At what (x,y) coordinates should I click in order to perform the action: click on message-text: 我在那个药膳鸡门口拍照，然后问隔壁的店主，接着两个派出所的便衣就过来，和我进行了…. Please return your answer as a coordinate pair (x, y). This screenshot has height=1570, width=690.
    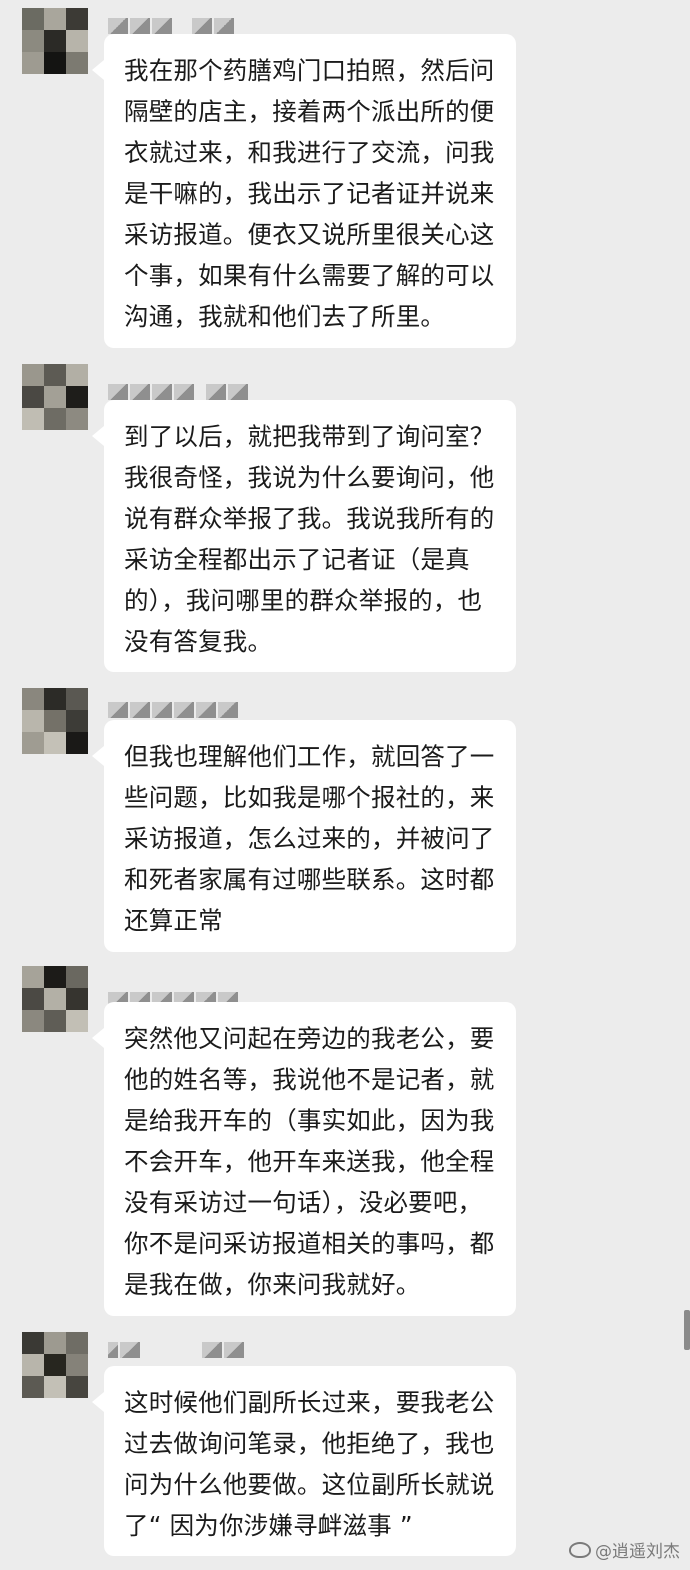
    Looking at the image, I should click on (309, 193).